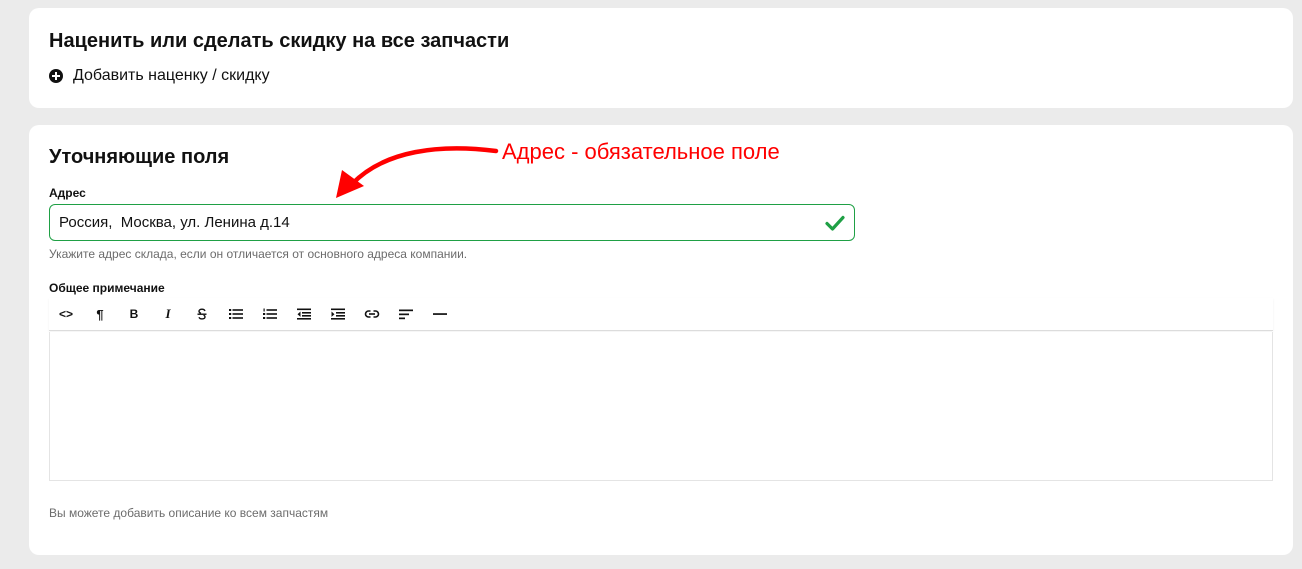  I want to click on code-icon: <>, so click(65, 314).